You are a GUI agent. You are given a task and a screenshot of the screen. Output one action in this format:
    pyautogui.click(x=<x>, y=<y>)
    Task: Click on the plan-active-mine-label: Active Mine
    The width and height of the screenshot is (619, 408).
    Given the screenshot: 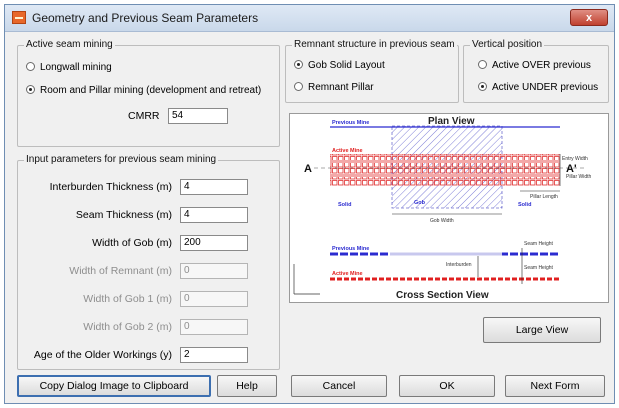 What is the action you would take?
    pyautogui.click(x=347, y=151)
    